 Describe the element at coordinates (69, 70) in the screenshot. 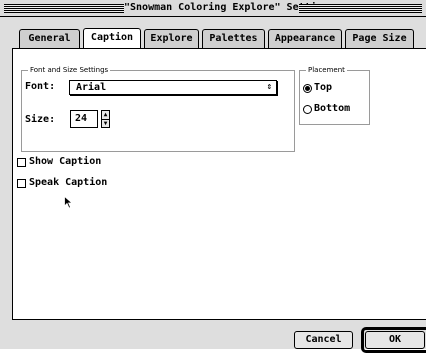

I see `font-size-group-title: Font and Size Settings` at that location.